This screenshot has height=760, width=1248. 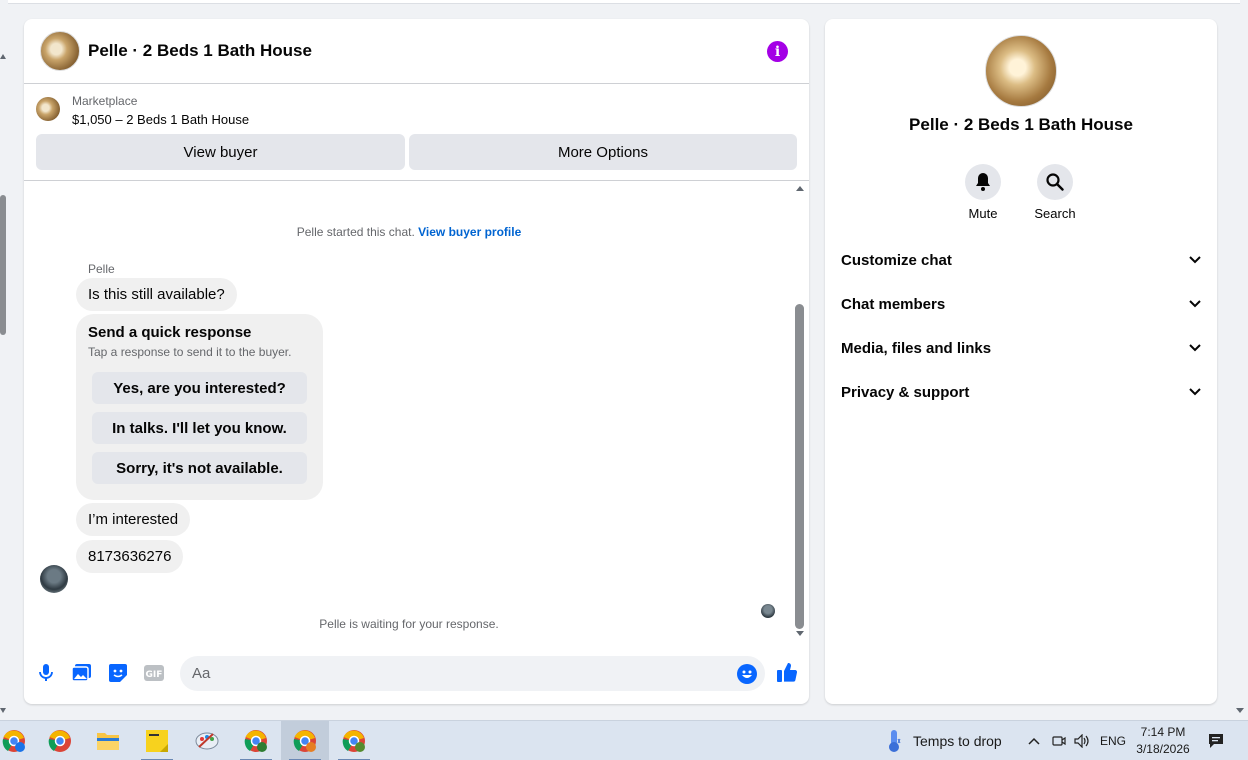 What do you see at coordinates (1163, 732) in the screenshot?
I see `clock-time: 7:14 PM` at bounding box center [1163, 732].